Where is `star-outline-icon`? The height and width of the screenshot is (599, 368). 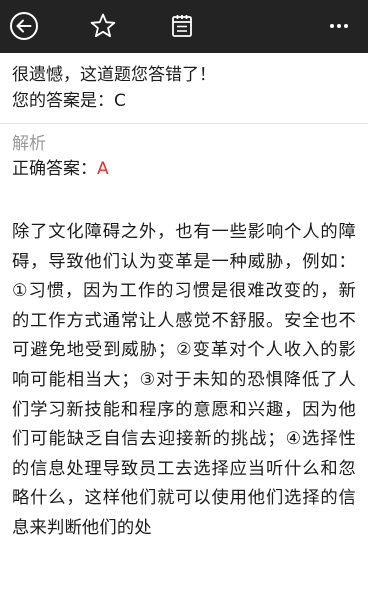
star-outline-icon is located at coordinates (103, 25).